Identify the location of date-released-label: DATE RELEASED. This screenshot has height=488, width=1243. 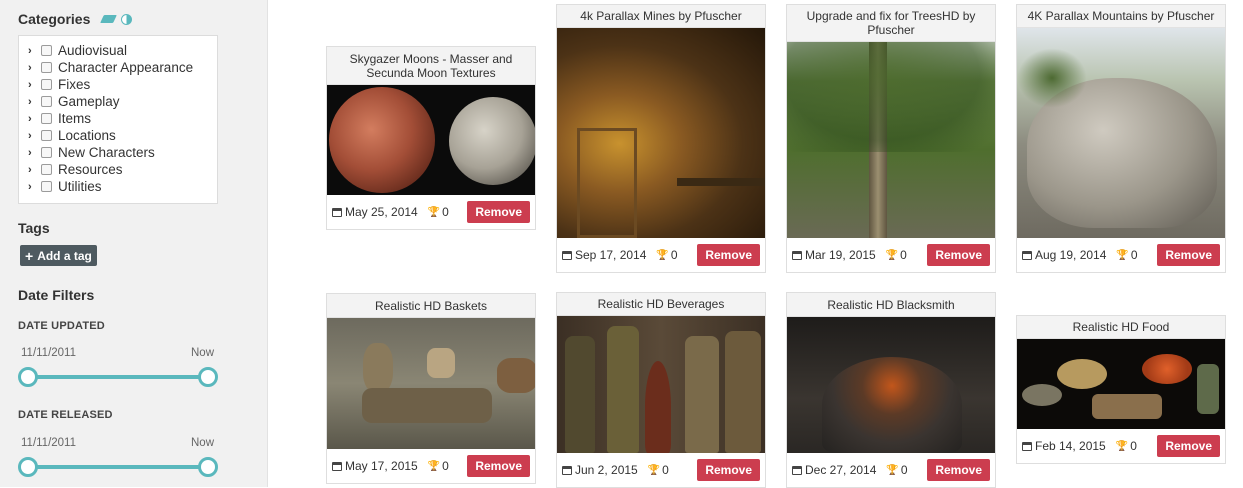
(65, 415).